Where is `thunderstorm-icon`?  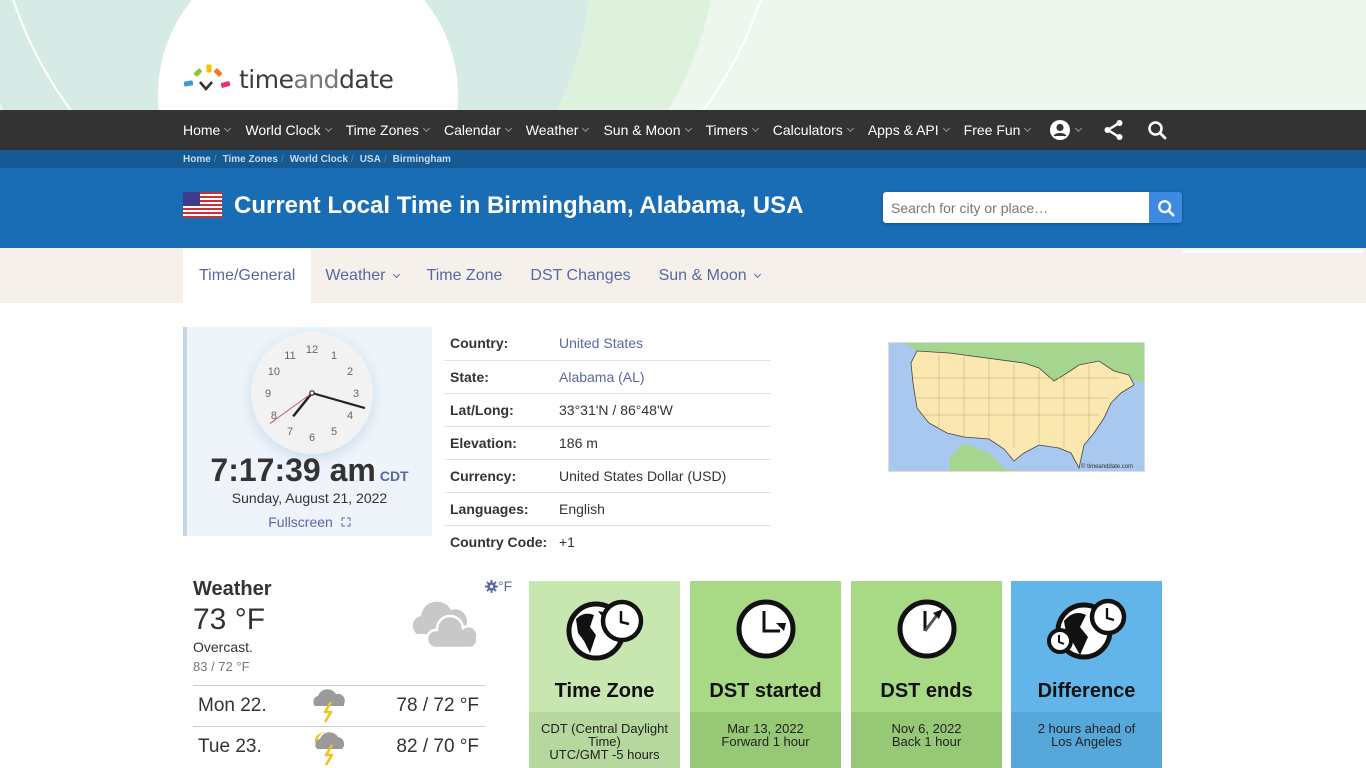 thunderstorm-icon is located at coordinates (329, 706).